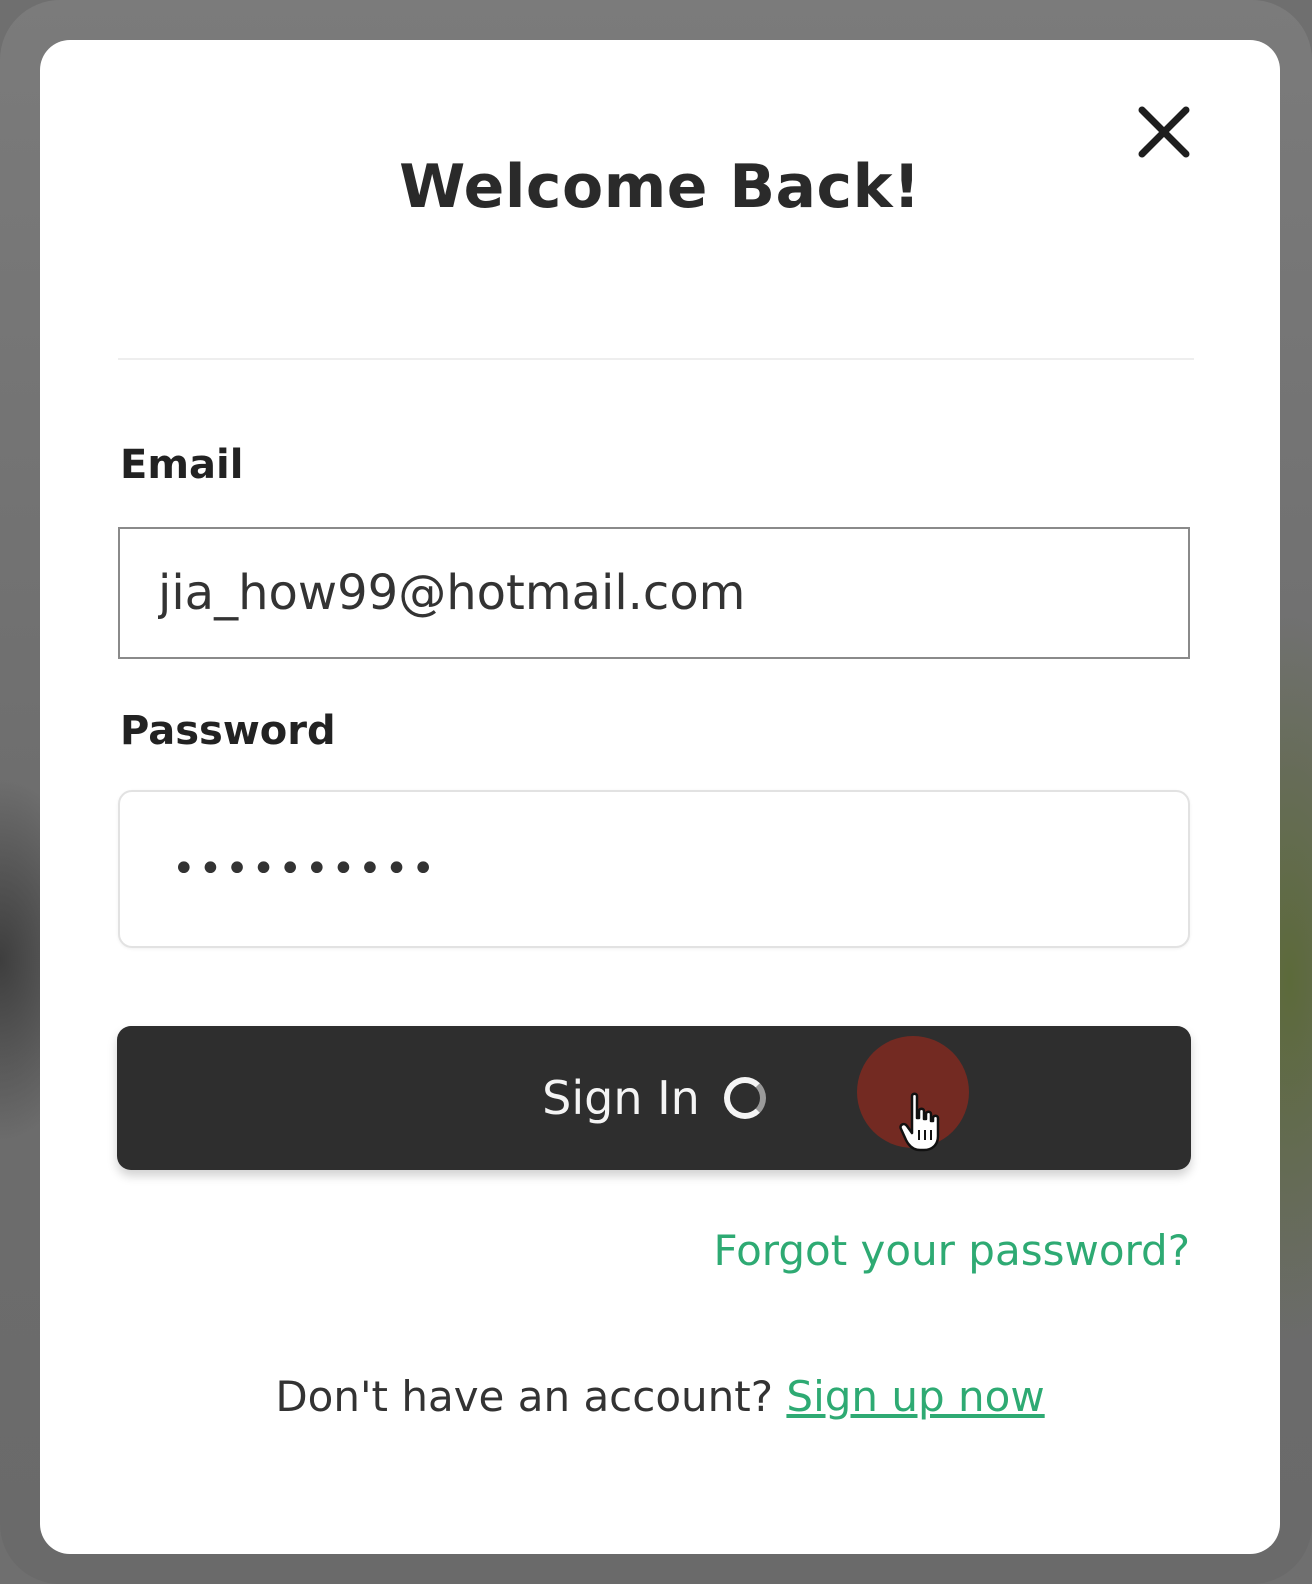 The width and height of the screenshot is (1312, 1584). I want to click on forgot-password-link: Forgot your password?, so click(951, 1250).